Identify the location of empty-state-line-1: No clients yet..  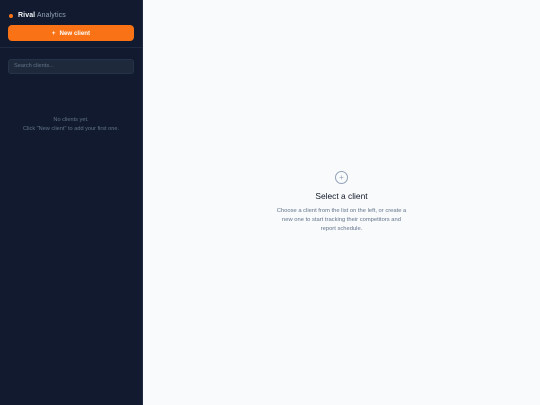
(71, 119).